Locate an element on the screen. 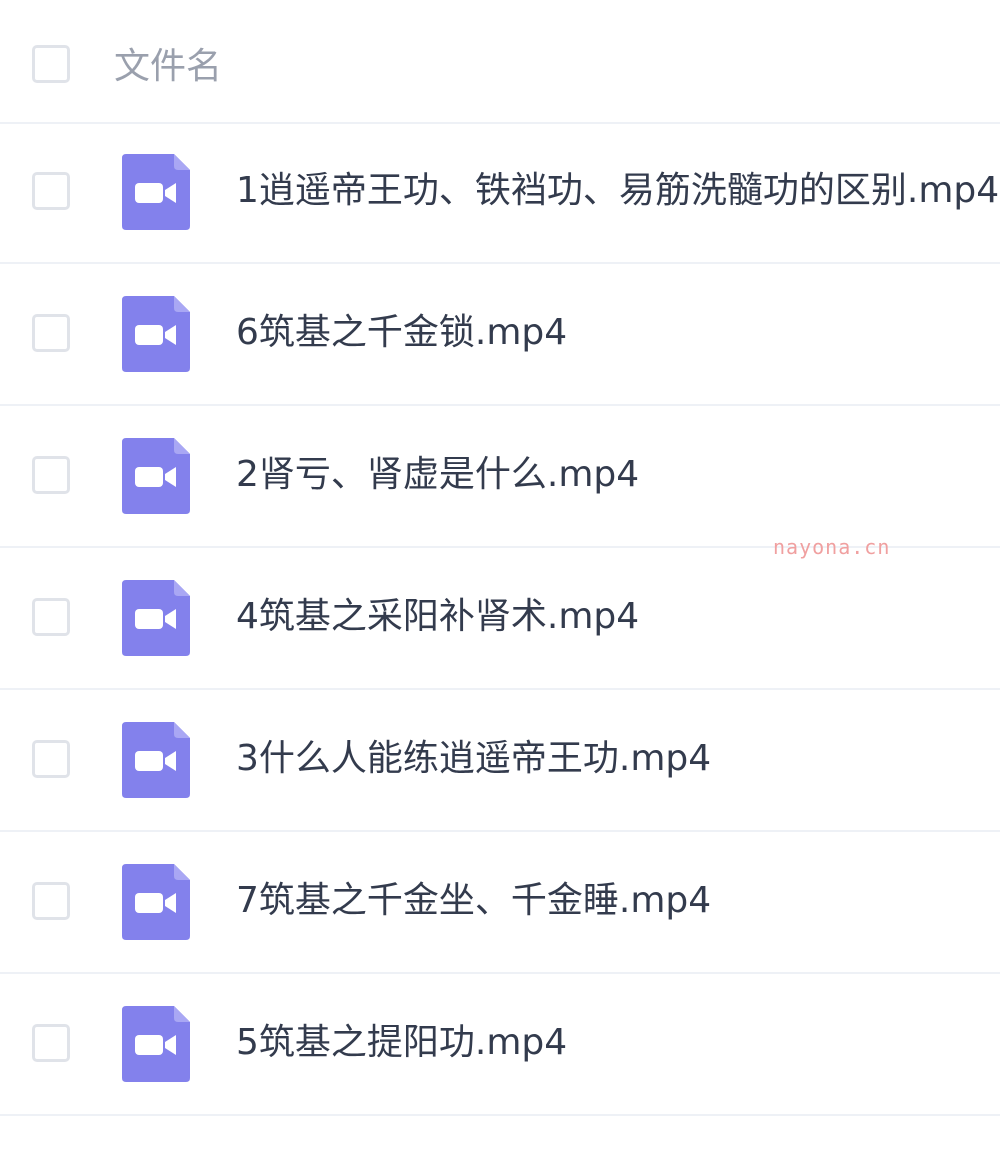 Image resolution: width=1000 pixels, height=1171 pixels. file-name: 3什么人能练逍遥帝王功.mp4 is located at coordinates (473, 759).